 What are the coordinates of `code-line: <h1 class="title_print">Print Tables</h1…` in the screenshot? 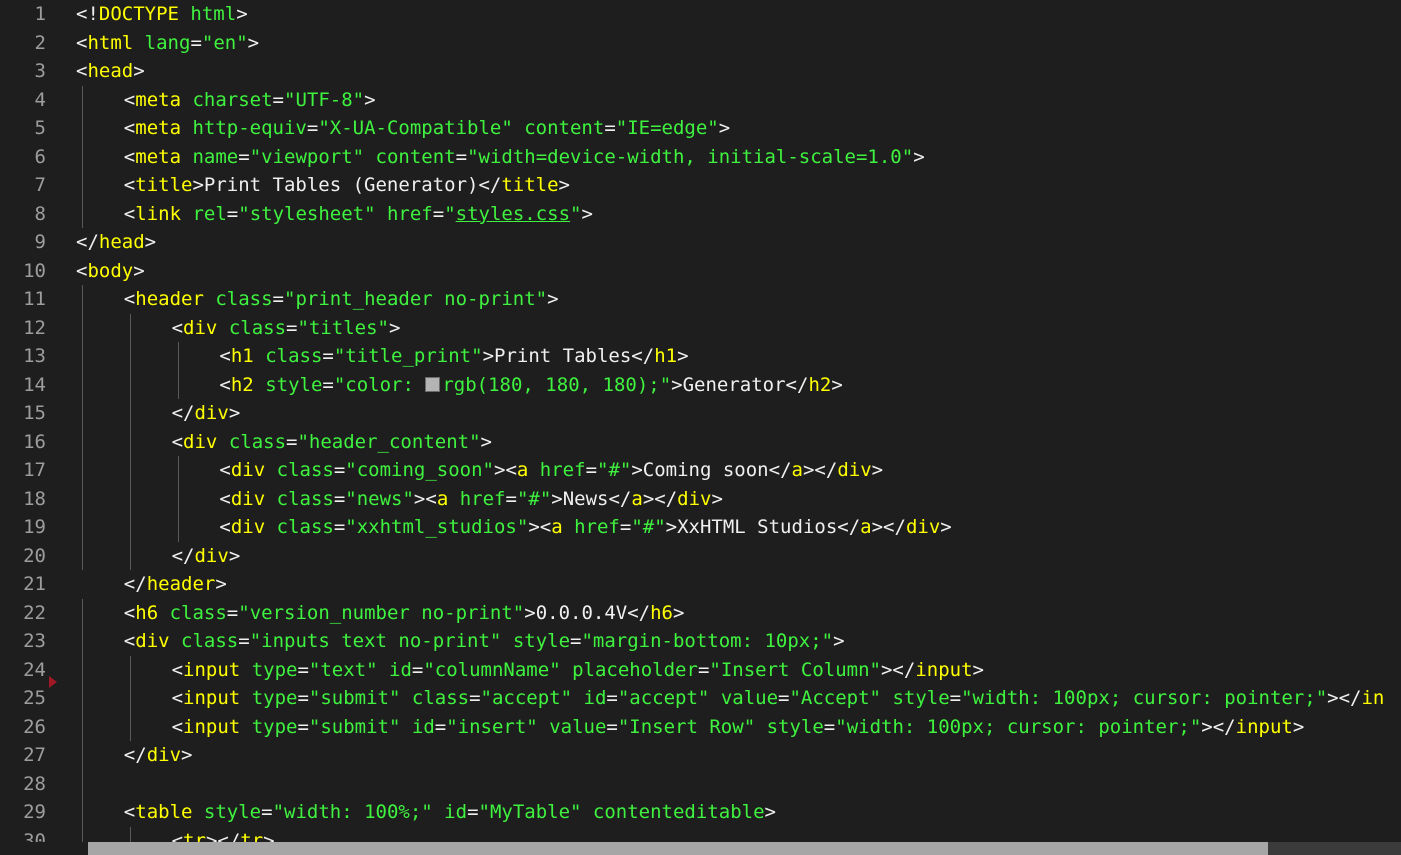 It's located at (344, 356).